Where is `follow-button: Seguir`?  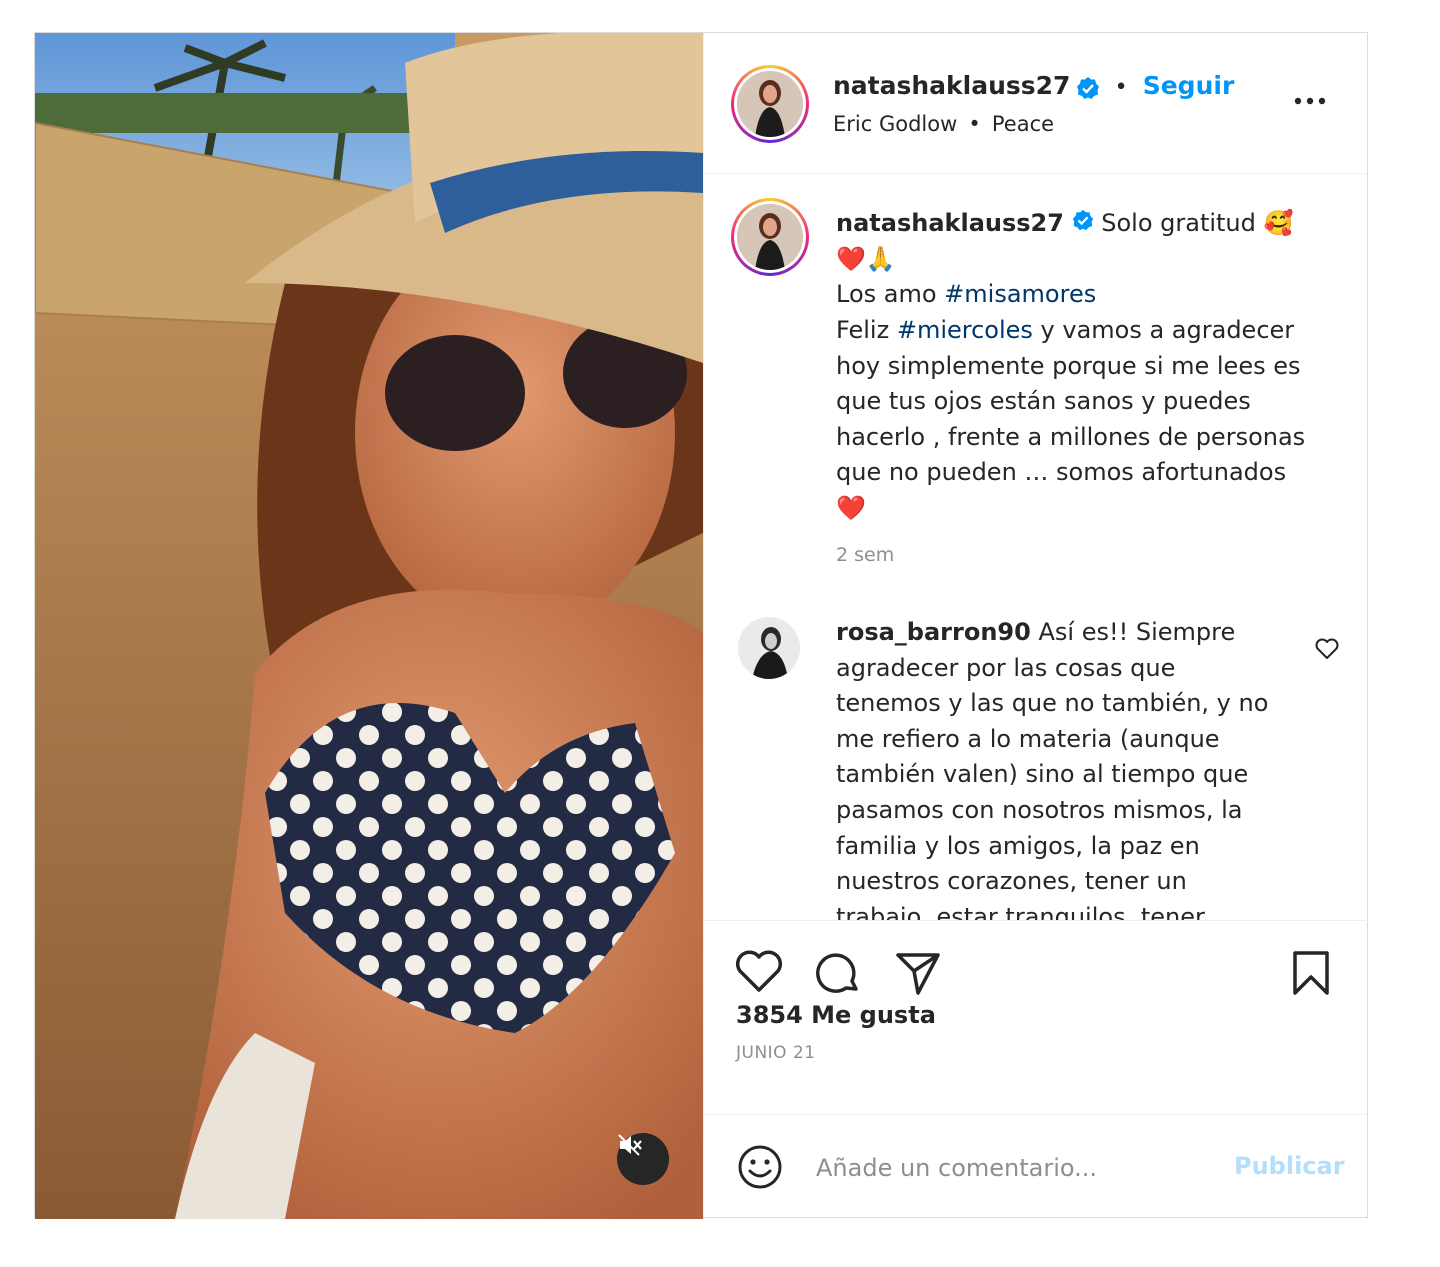
follow-button: Seguir is located at coordinates (1189, 85).